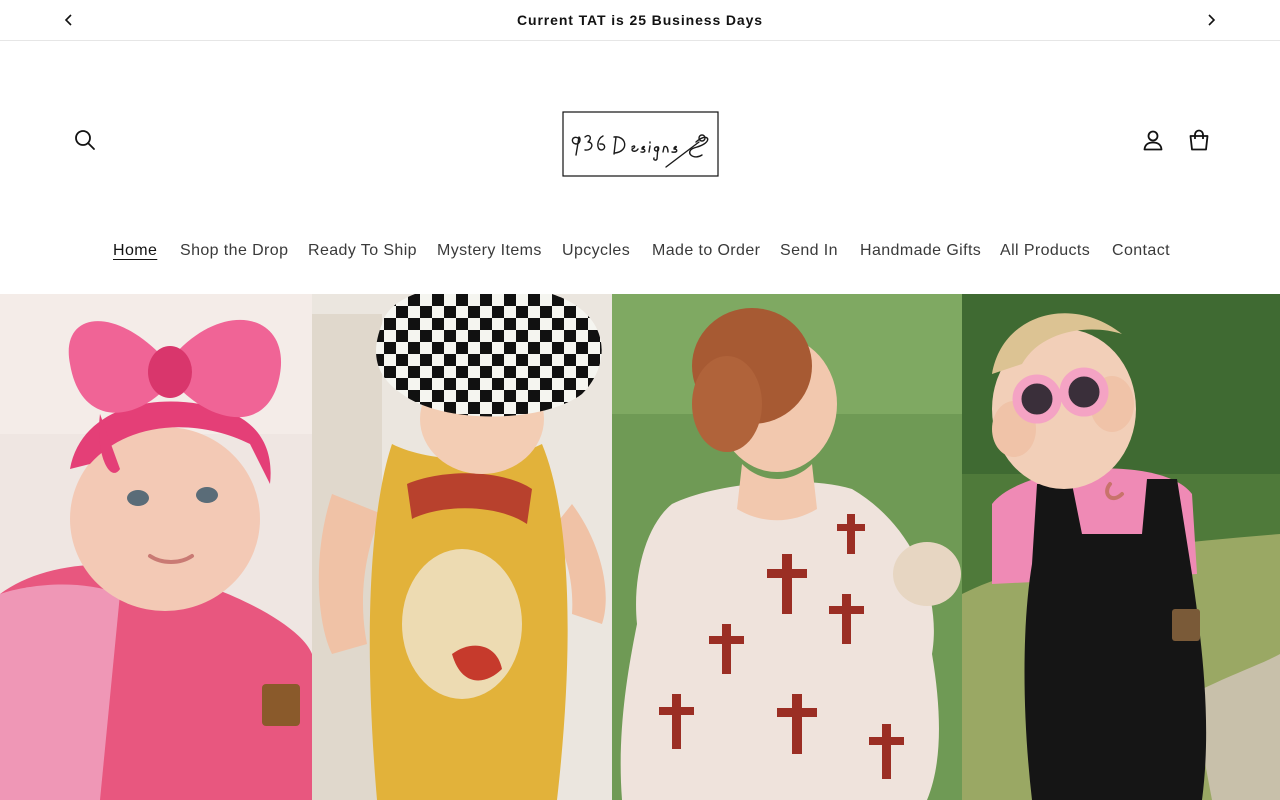 The height and width of the screenshot is (800, 1280). I want to click on nav-item-all-products: All Products, so click(1045, 251).